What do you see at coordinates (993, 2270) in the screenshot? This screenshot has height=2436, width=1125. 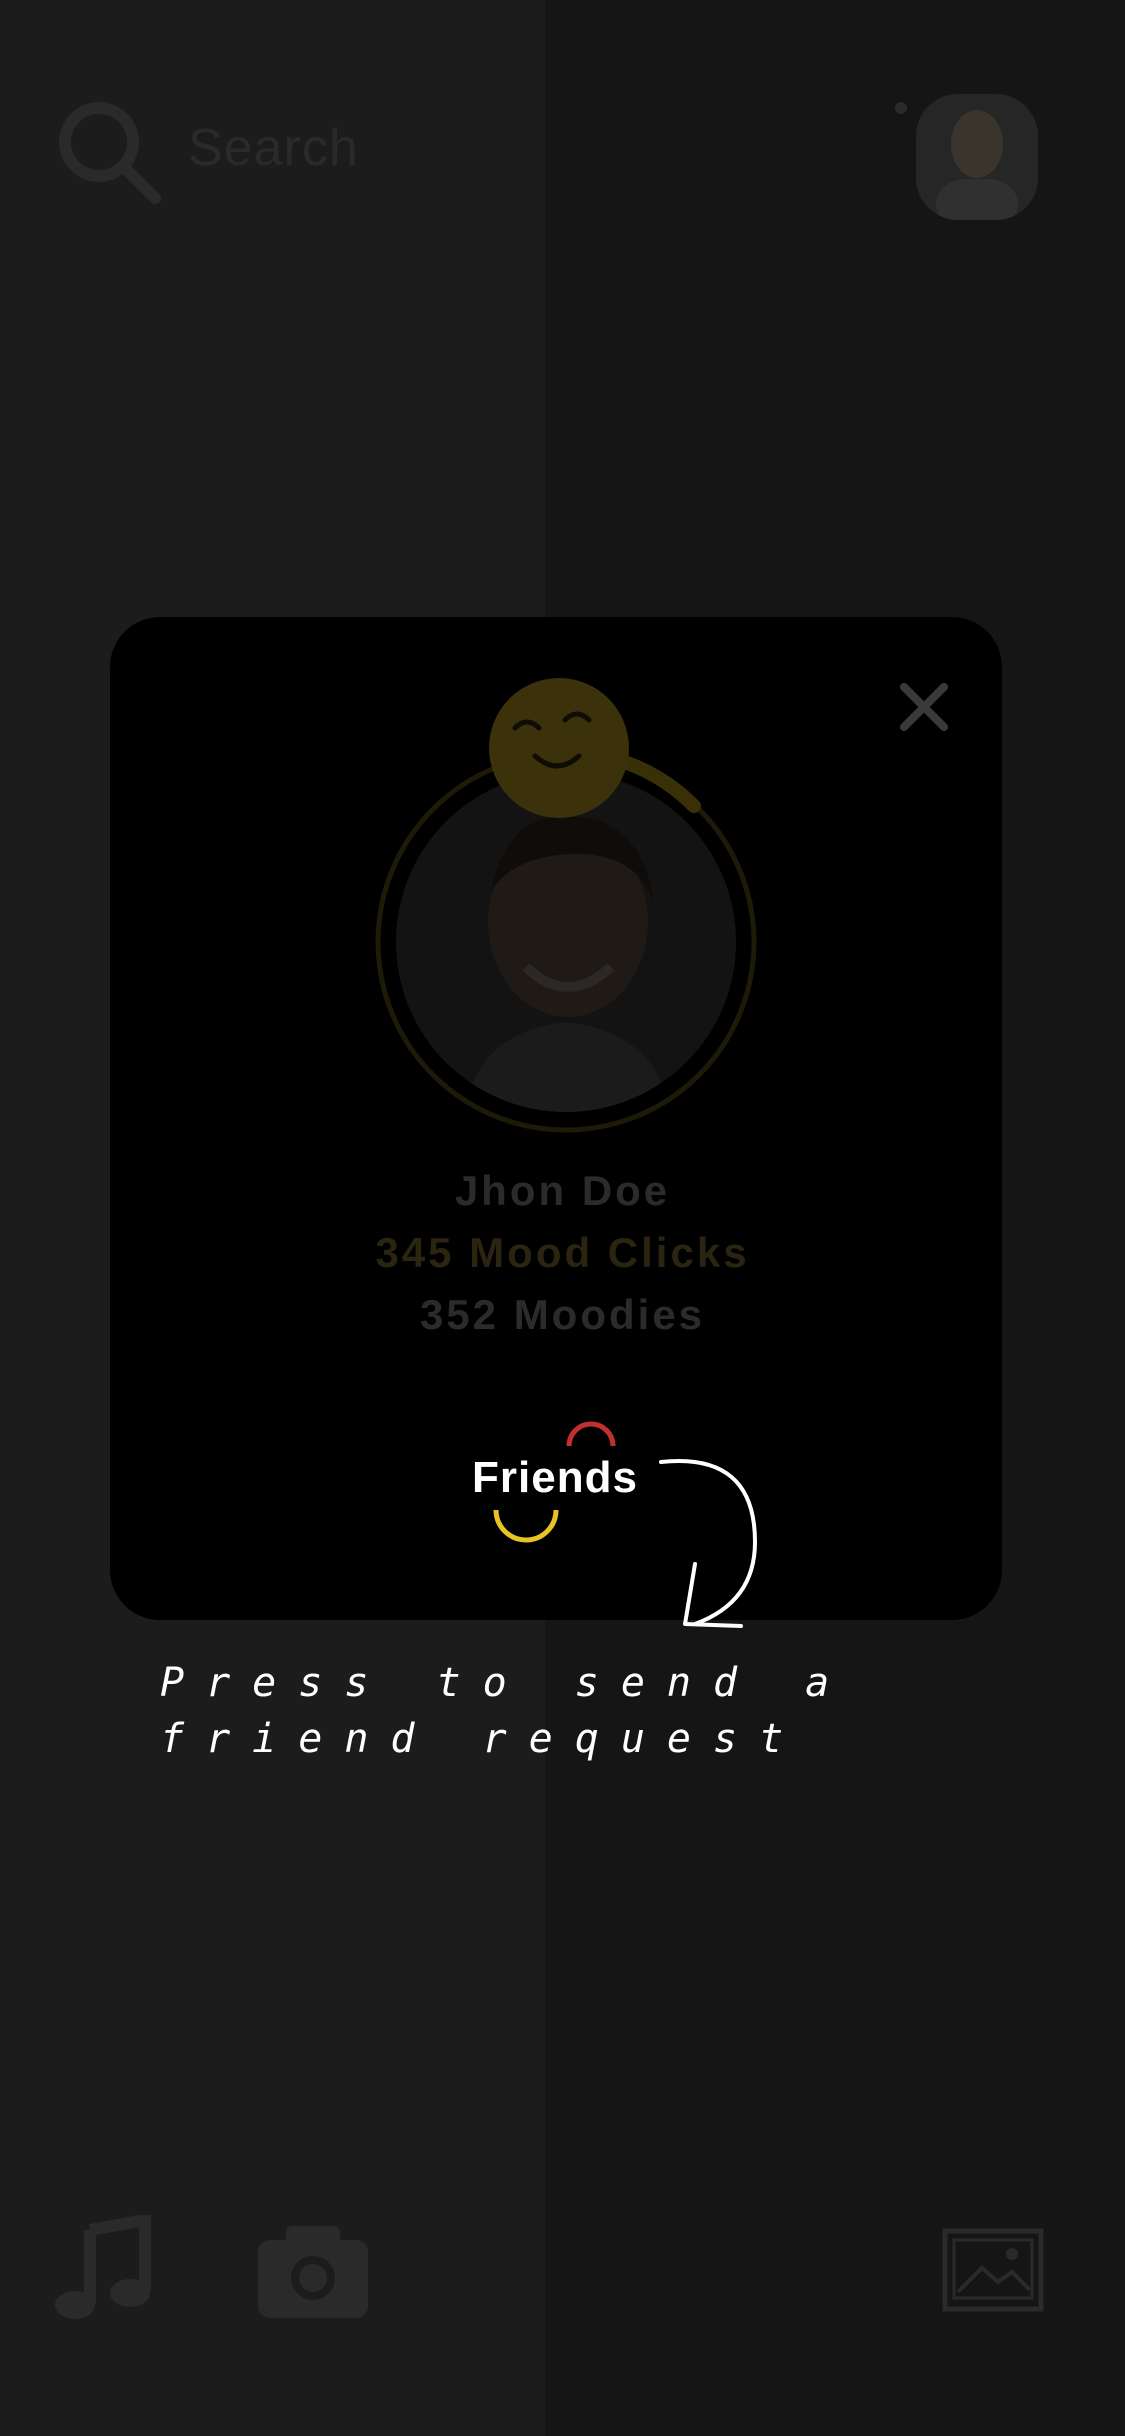 I see `gallery-icon` at bounding box center [993, 2270].